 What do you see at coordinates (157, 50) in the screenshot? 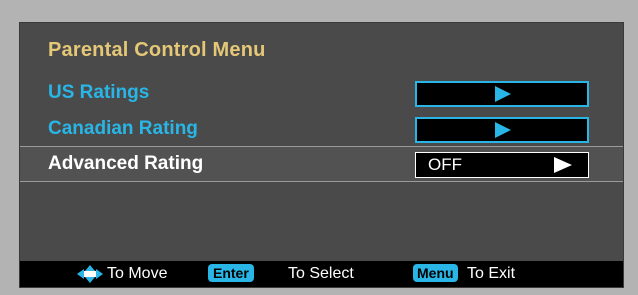
I see `menu-title: Parental Control Menu` at bounding box center [157, 50].